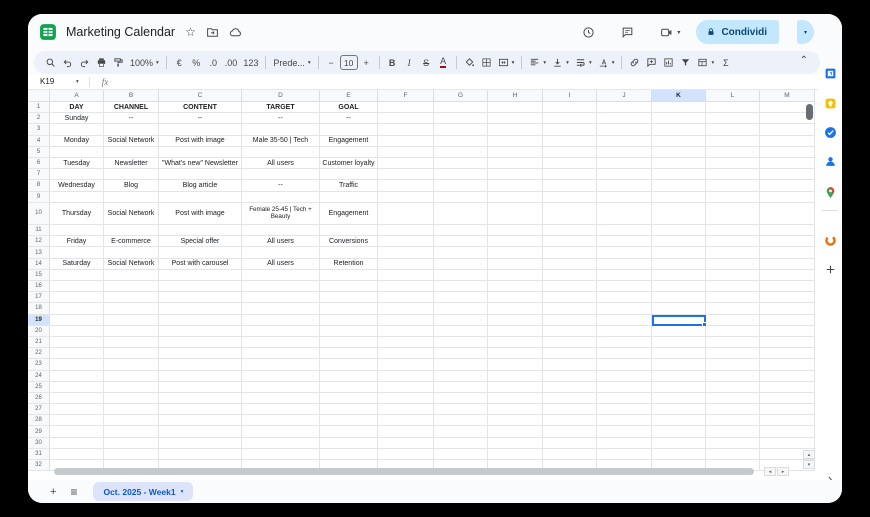 This screenshot has width=870, height=517. I want to click on toolbar-font-size-increase-button: +, so click(366, 62).